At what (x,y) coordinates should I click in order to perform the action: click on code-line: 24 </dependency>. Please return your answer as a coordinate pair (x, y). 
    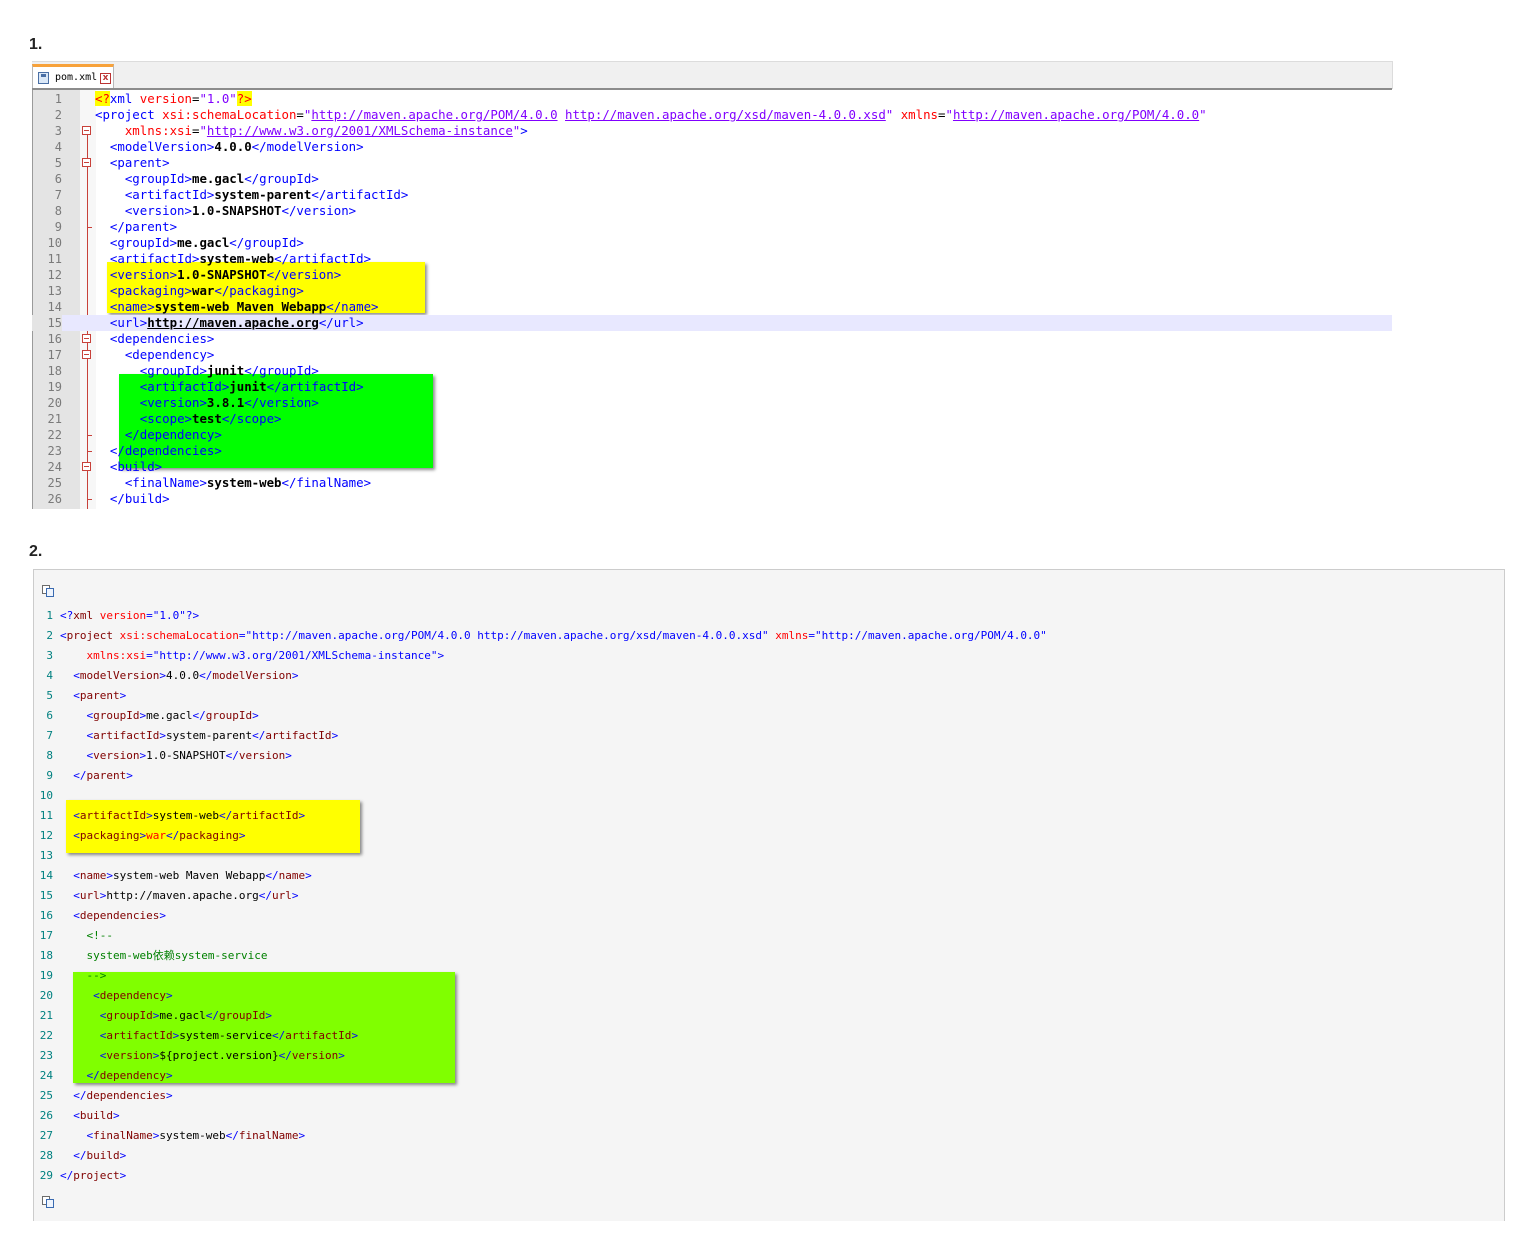
    Looking at the image, I should click on (769, 1076).